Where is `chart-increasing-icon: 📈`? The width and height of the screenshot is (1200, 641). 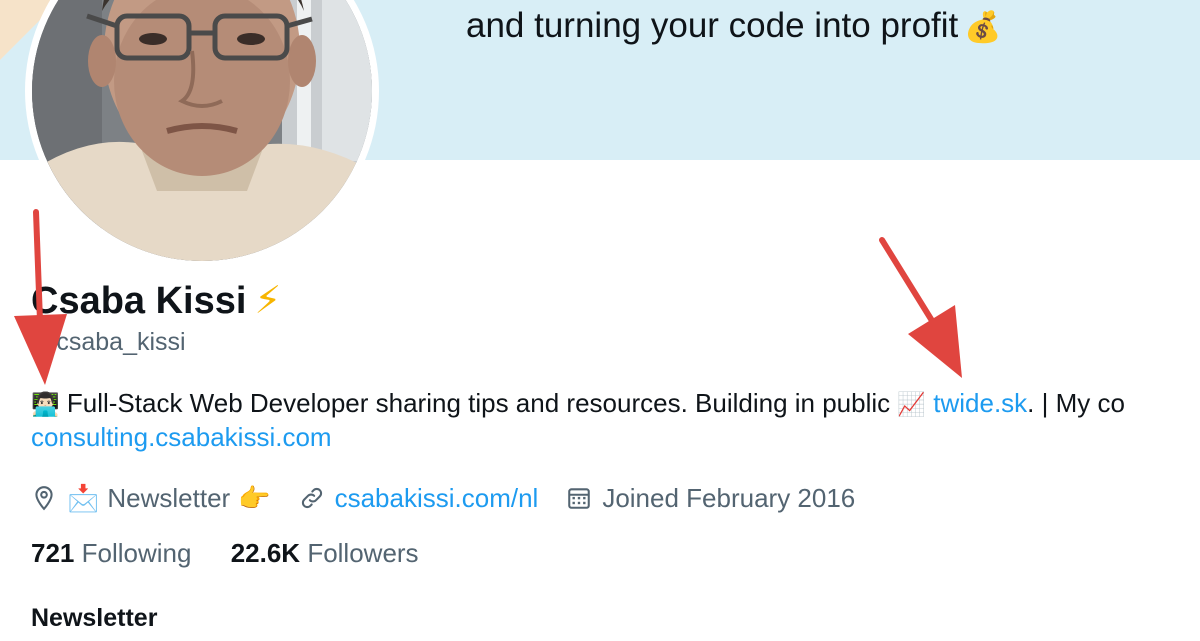
chart-increasing-icon: 📈 is located at coordinates (912, 404).